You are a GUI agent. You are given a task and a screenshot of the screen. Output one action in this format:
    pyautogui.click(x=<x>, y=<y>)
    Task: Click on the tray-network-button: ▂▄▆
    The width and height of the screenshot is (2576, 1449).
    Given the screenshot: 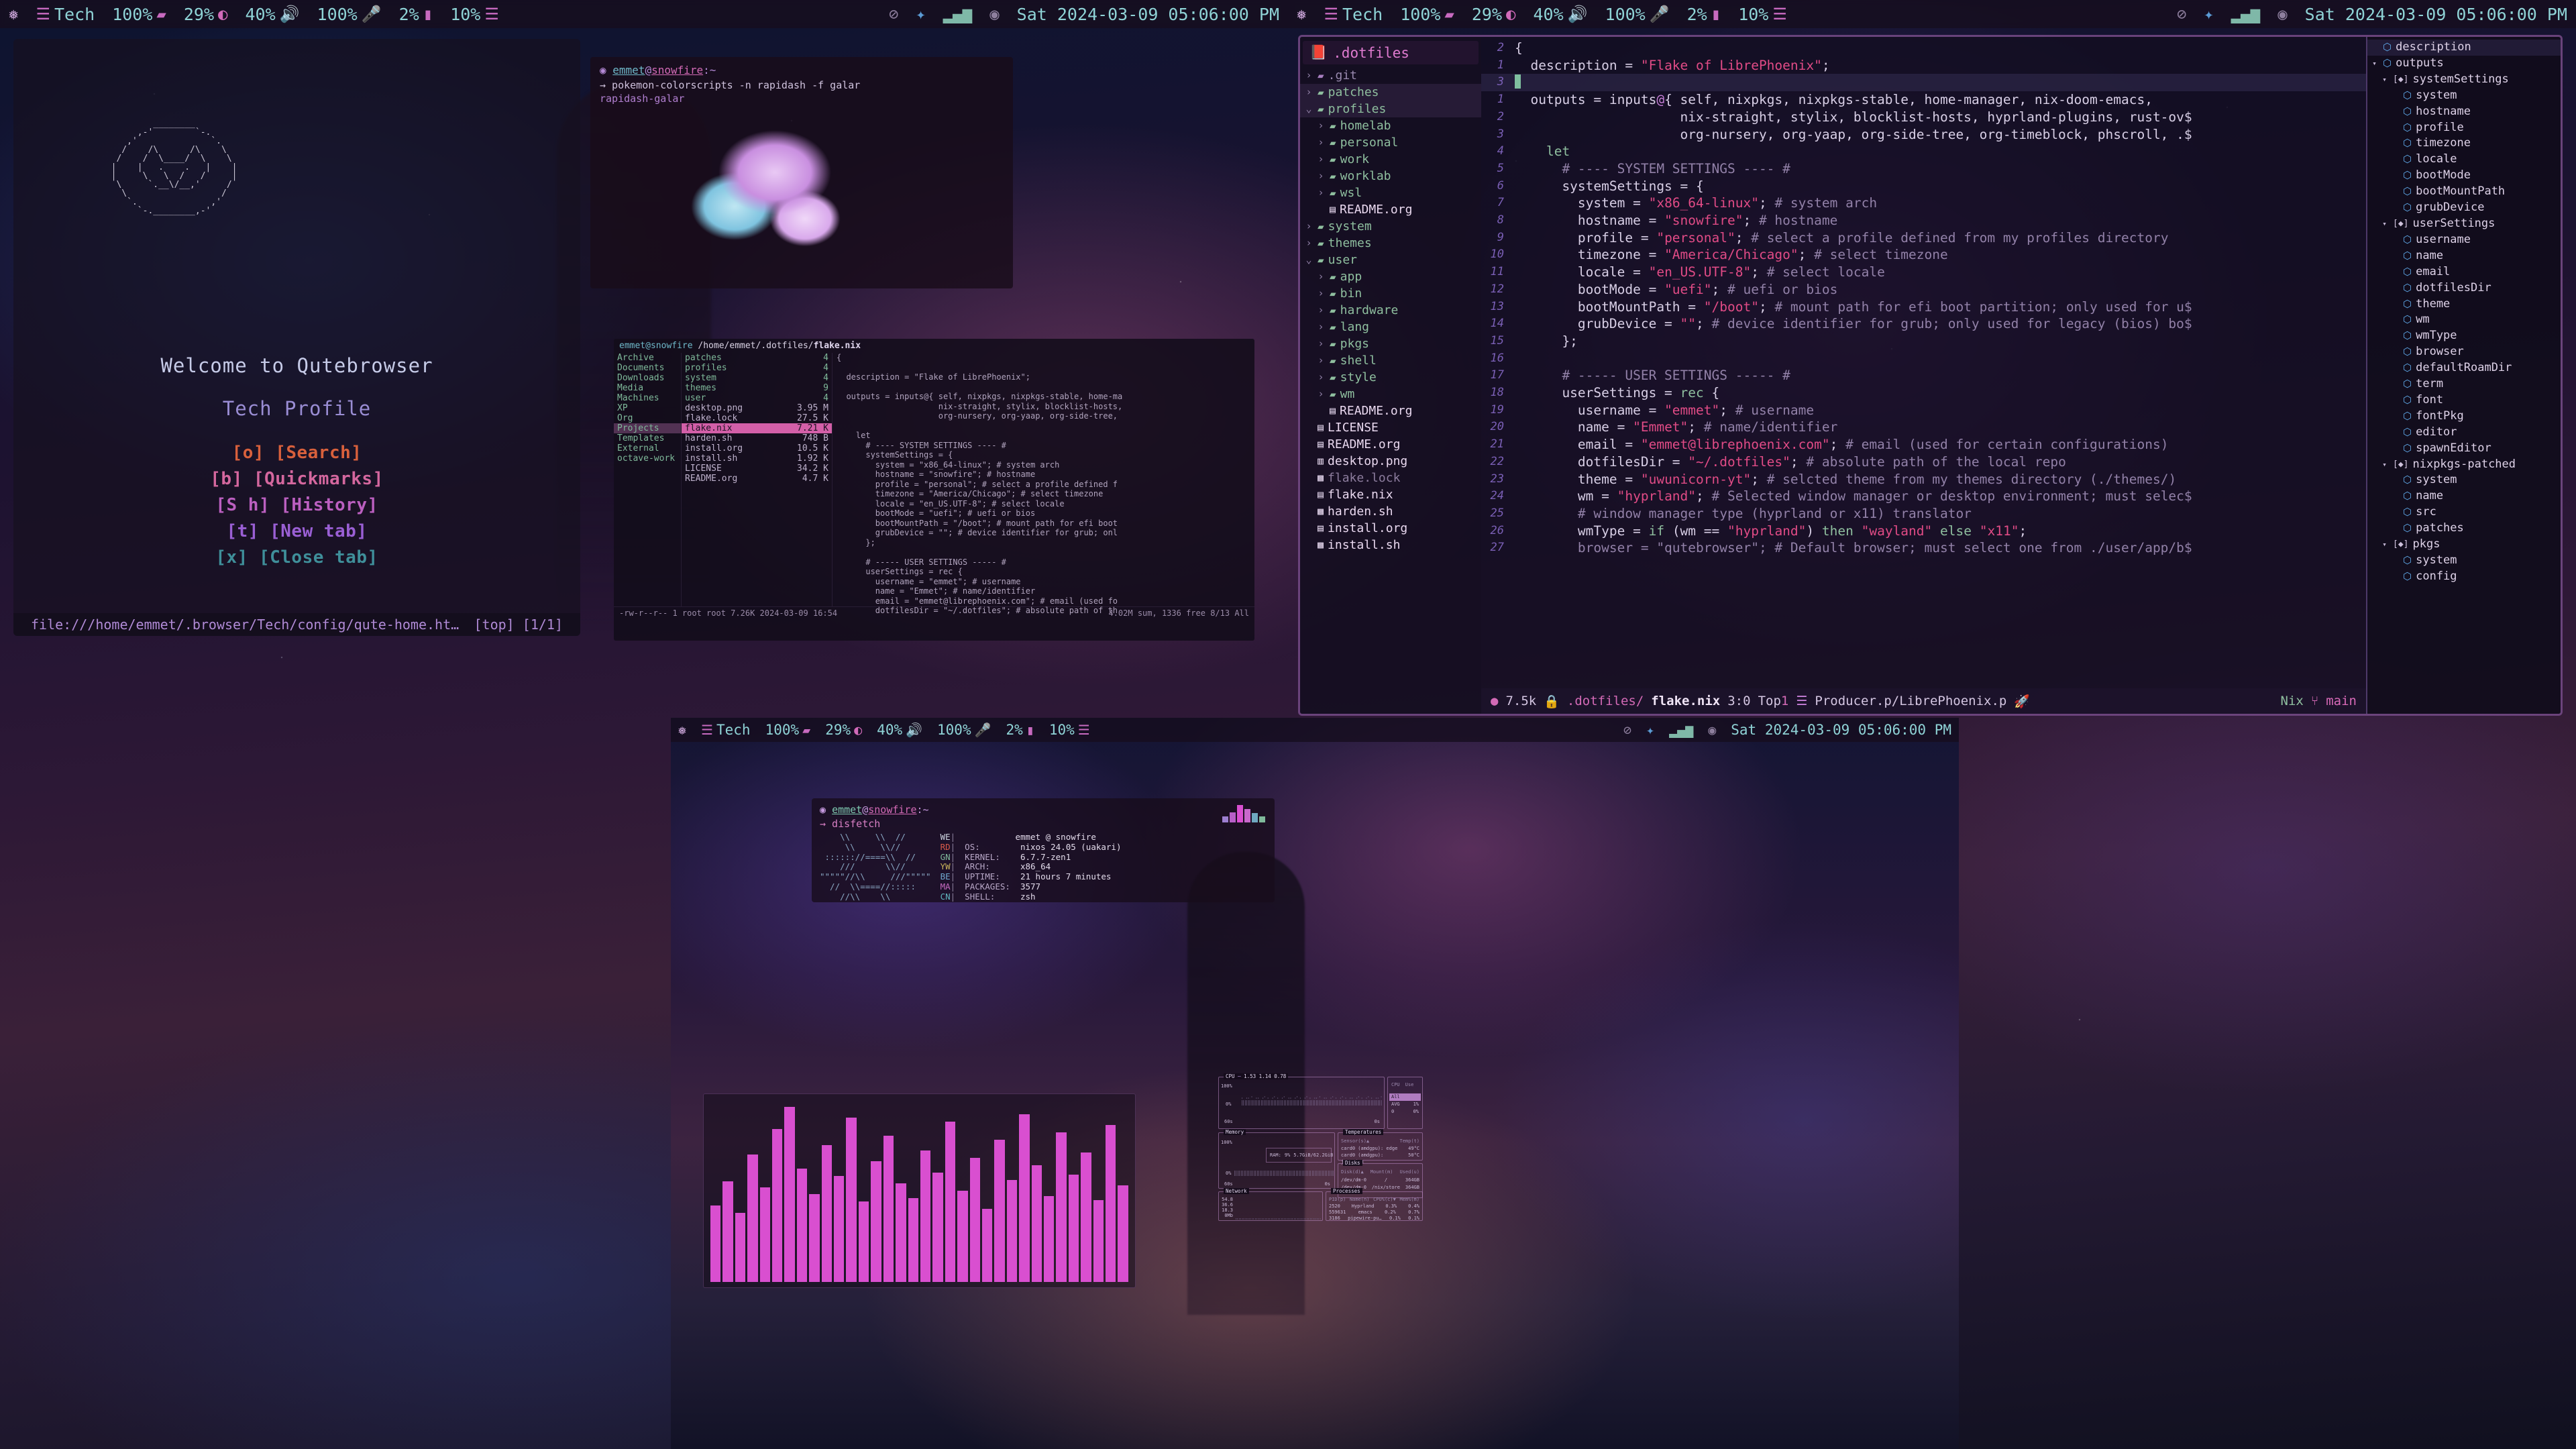 What is the action you would take?
    pyautogui.click(x=957, y=14)
    